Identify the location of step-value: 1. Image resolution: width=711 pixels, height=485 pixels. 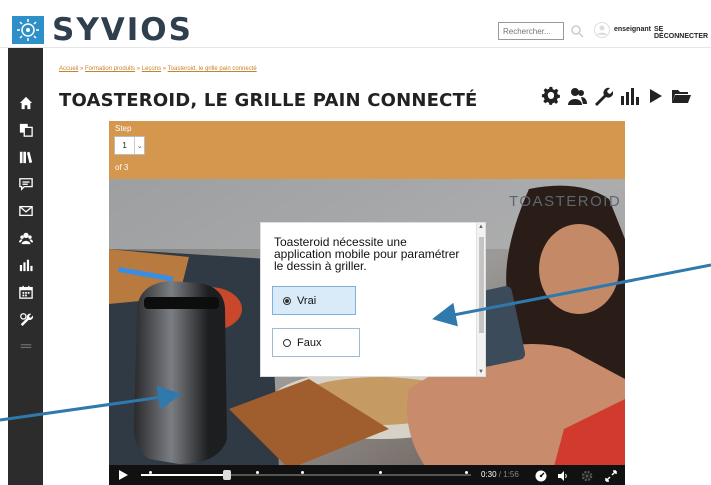
(124, 145).